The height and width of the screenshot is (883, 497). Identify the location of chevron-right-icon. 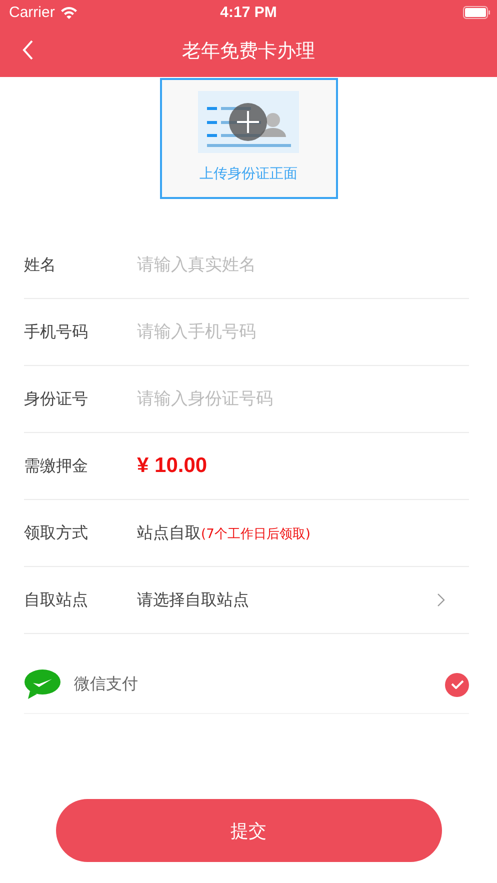
(441, 600).